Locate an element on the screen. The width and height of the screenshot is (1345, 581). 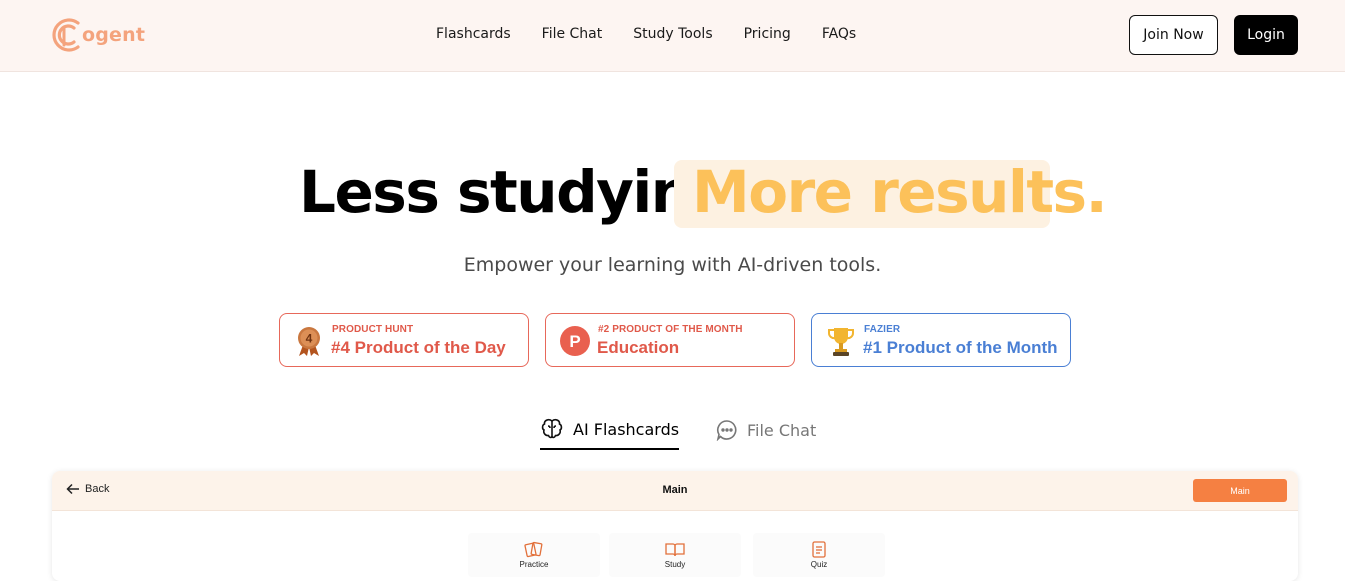
nav-link-file-chat: File Chat is located at coordinates (572, 34).